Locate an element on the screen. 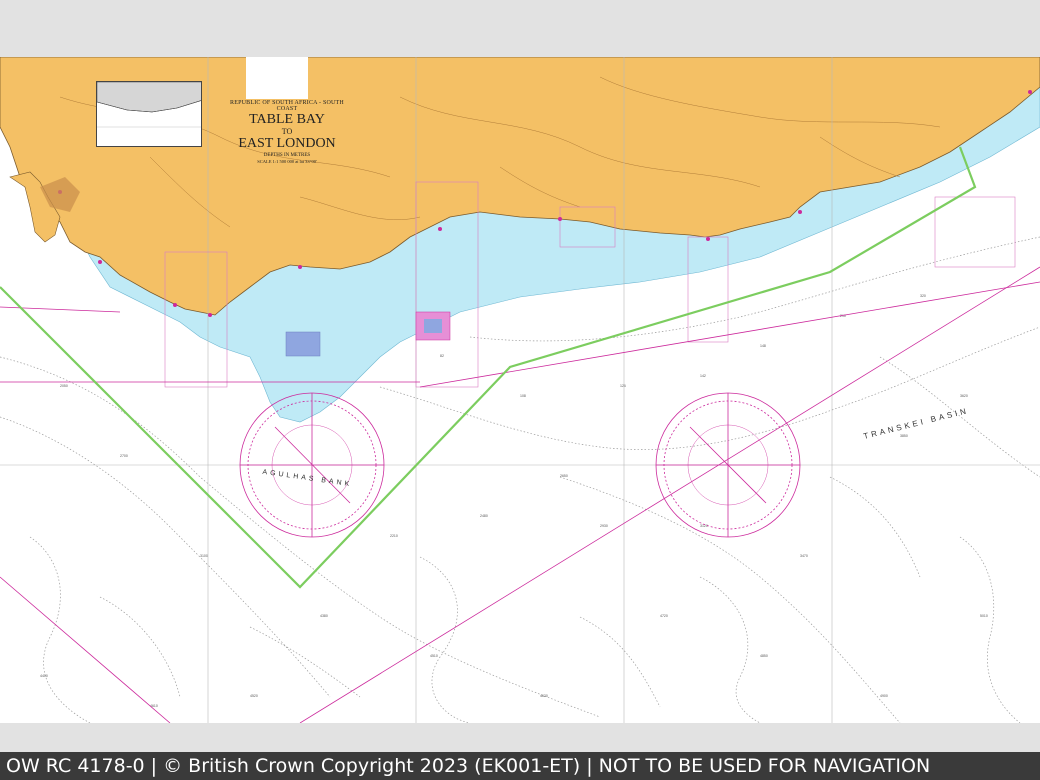 The width and height of the screenshot is (1040, 780). svg-text: 320 is located at coordinates (923, 296).